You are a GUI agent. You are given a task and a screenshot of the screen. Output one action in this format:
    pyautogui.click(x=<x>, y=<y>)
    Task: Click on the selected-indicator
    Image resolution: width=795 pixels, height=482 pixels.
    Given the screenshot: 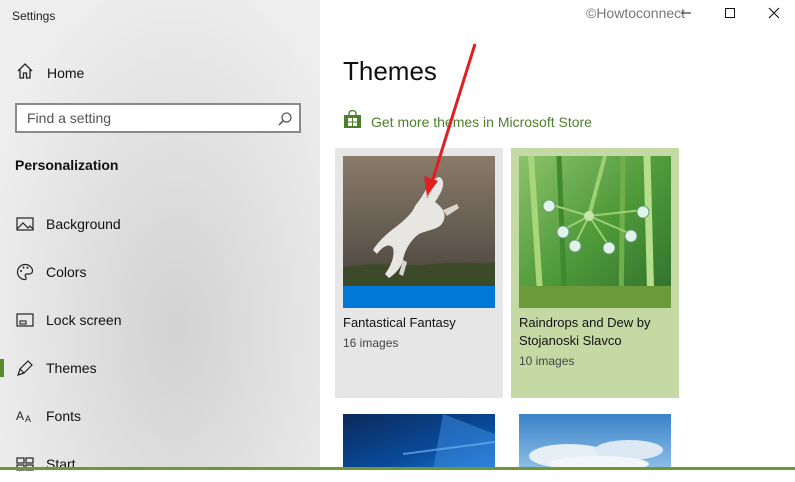 What is the action you would take?
    pyautogui.click(x=2, y=368)
    